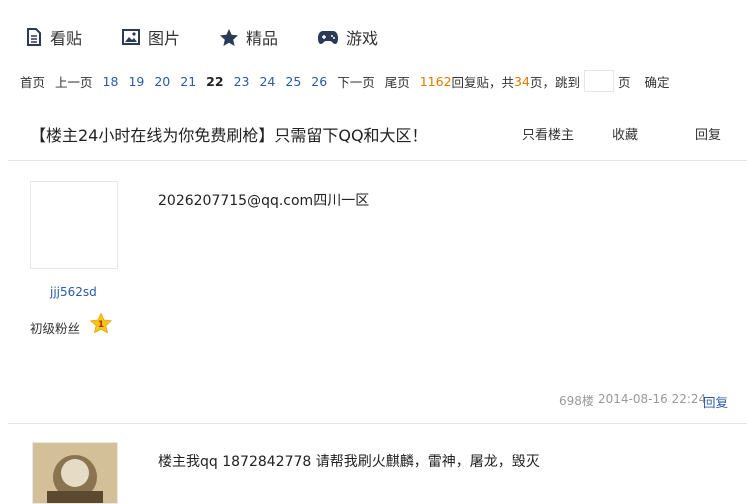 Image resolution: width=747 pixels, height=504 pixels. I want to click on level-badge: 1, so click(101, 325).